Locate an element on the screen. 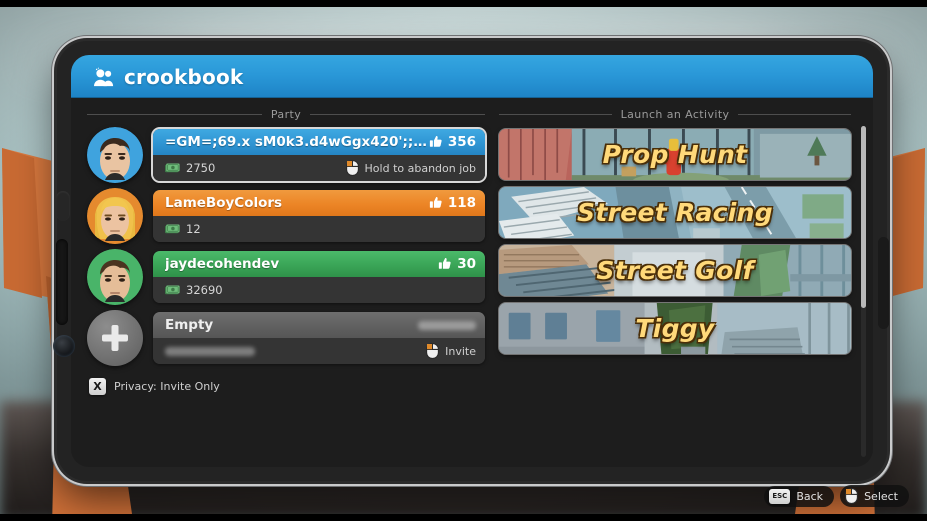 This screenshot has height=521, width=927. back-label: Back is located at coordinates (810, 496).